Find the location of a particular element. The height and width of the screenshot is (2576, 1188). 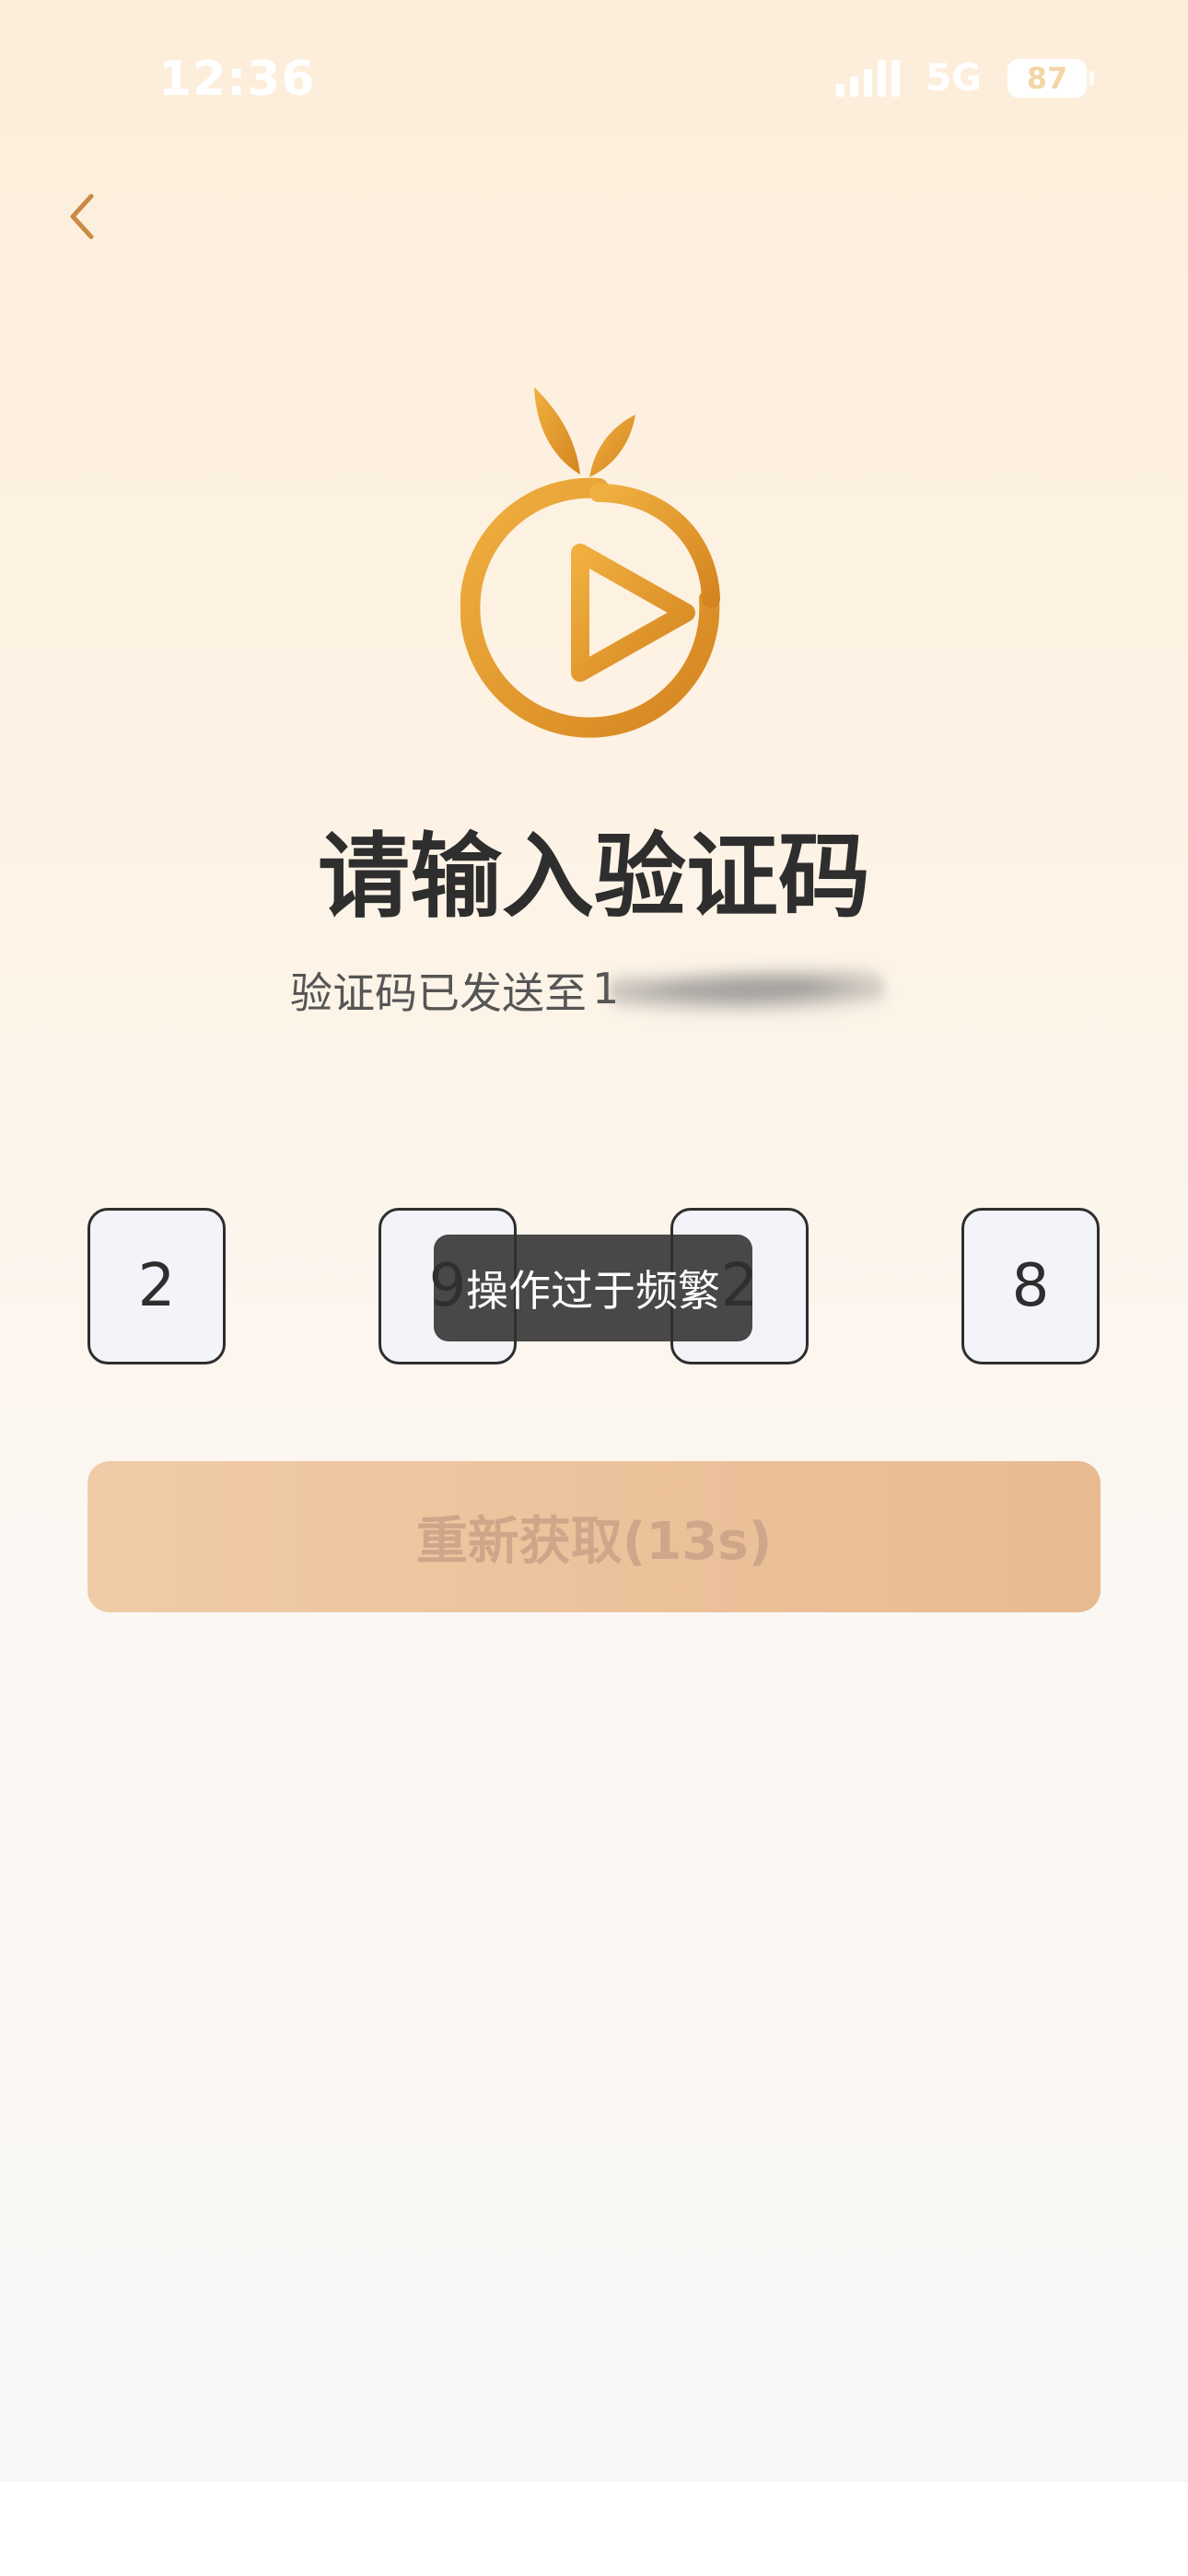

back-button is located at coordinates (82, 216).